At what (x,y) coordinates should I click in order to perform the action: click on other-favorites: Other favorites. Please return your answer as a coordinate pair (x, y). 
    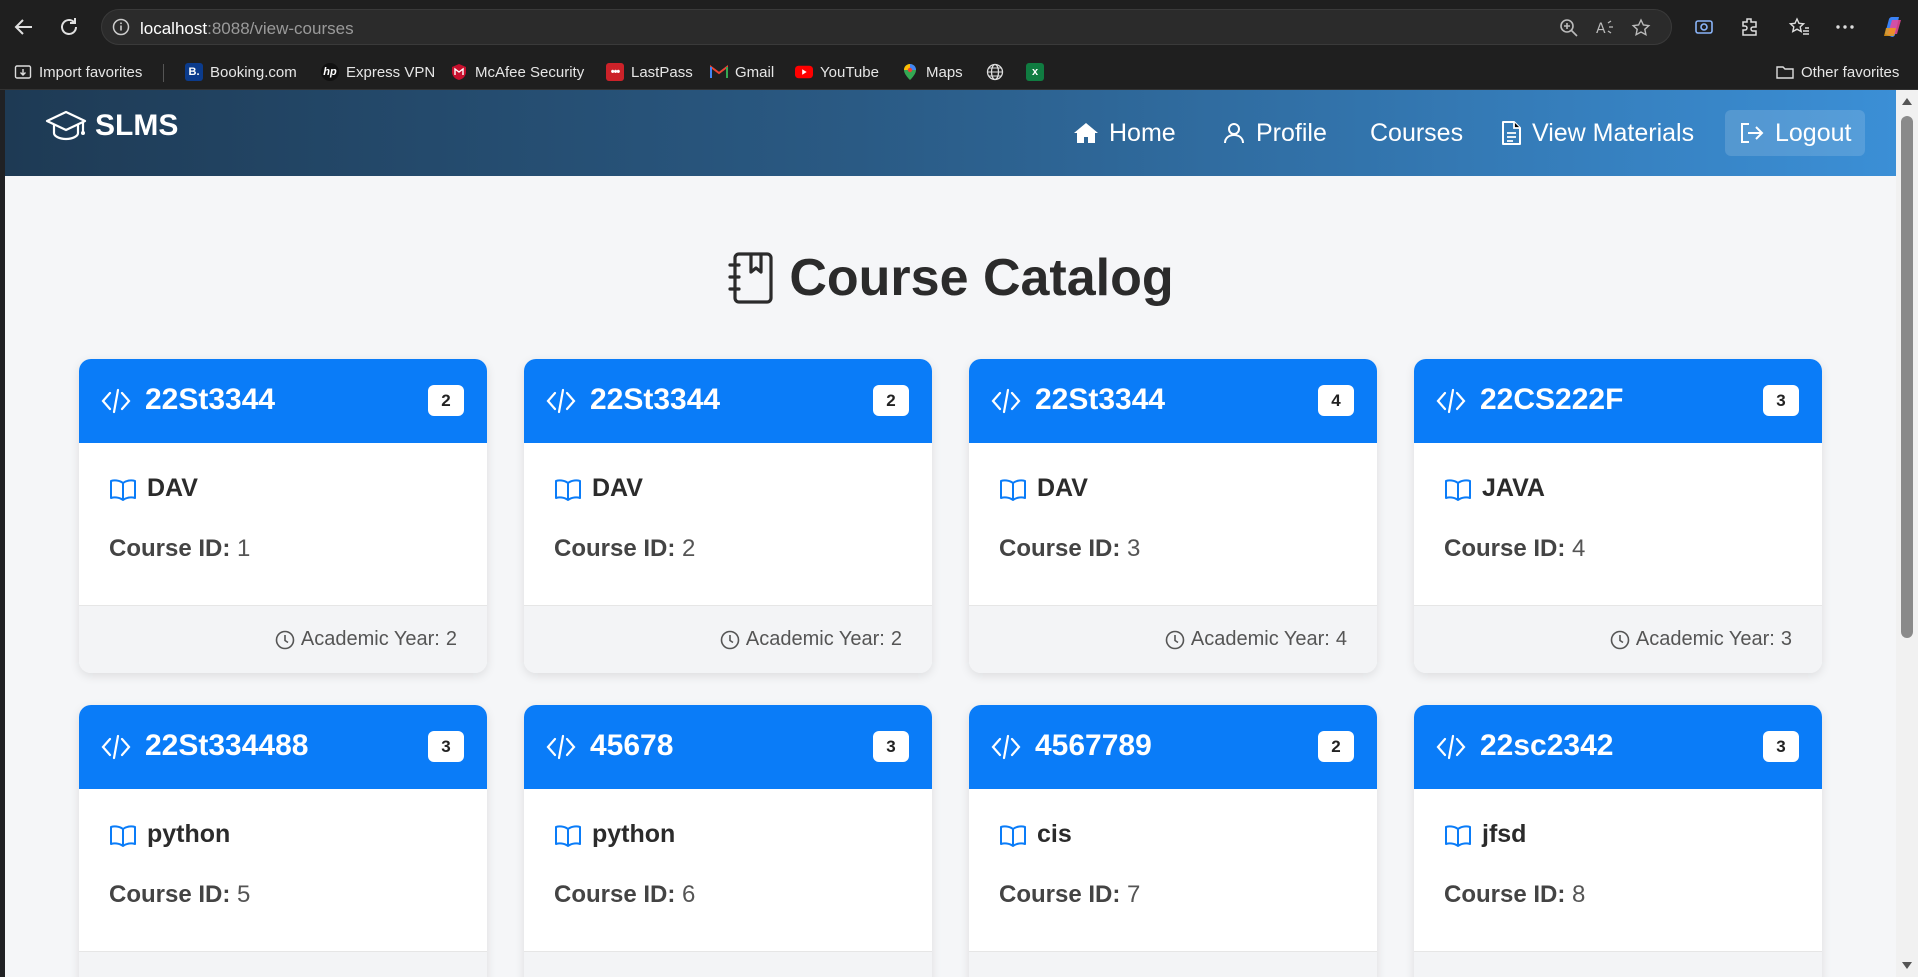
    Looking at the image, I should click on (1837, 72).